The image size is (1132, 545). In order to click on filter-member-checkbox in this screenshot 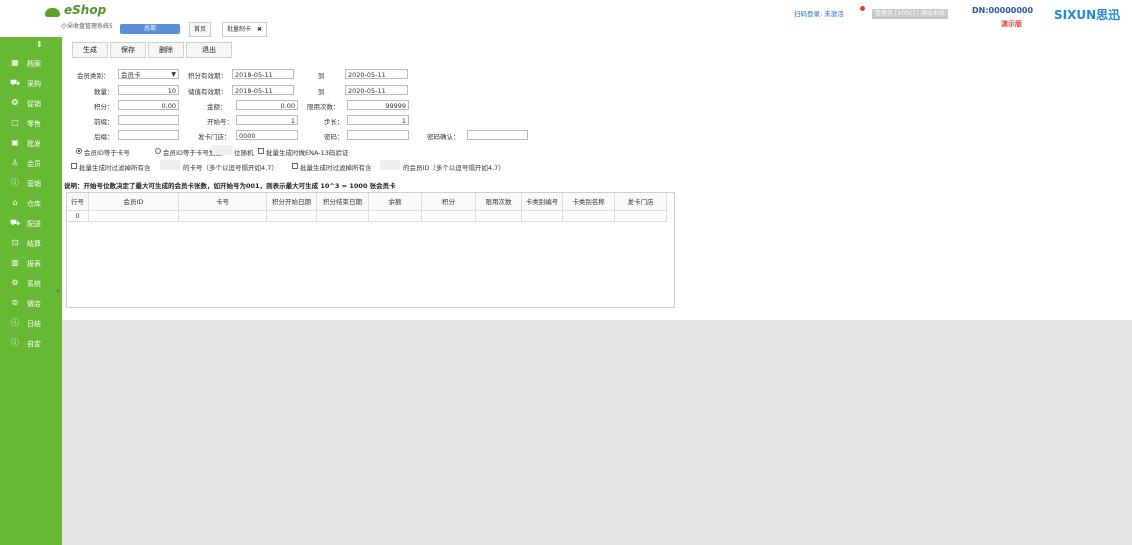, I will do `click(295, 166)`.